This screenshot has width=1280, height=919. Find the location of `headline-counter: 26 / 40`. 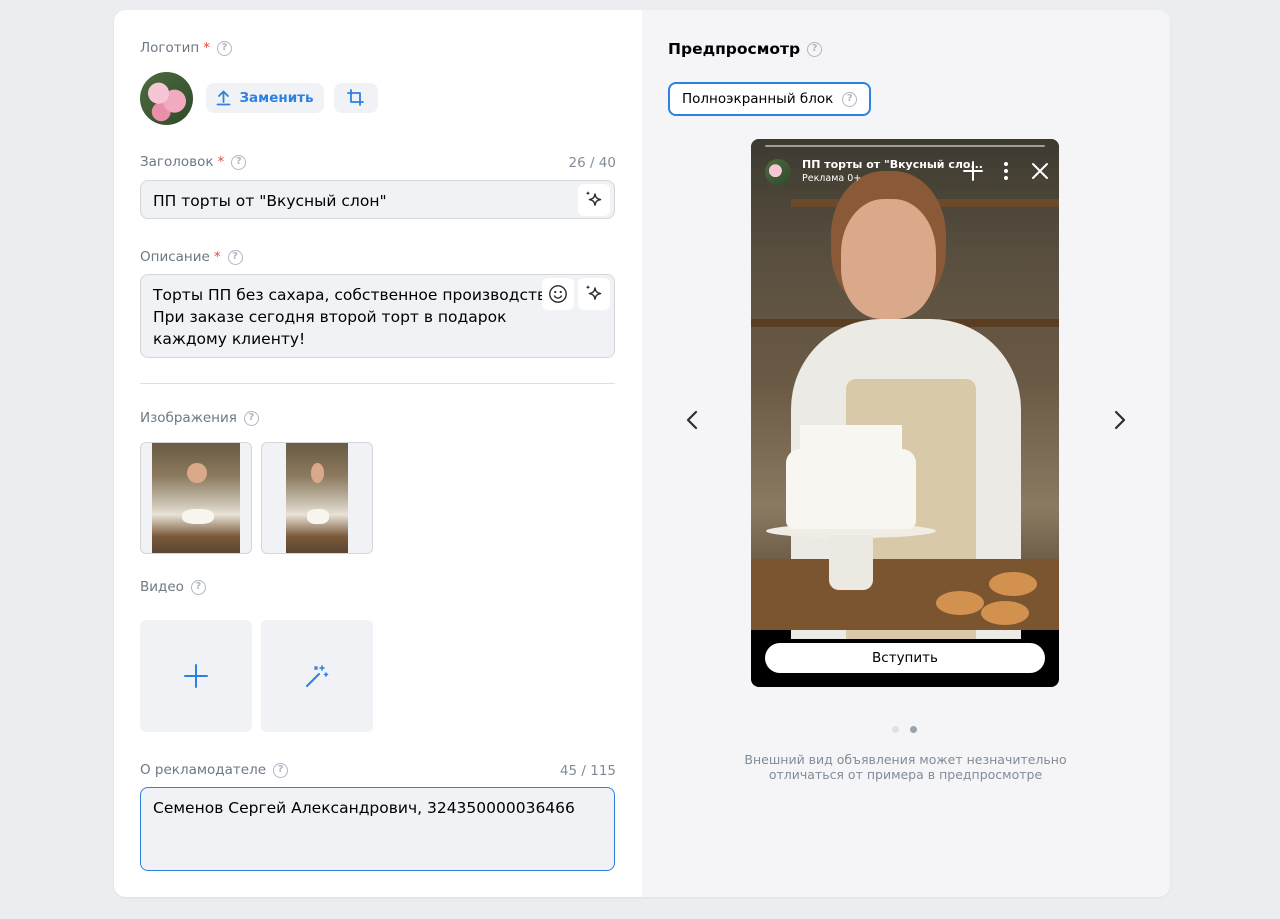

headline-counter: 26 / 40 is located at coordinates (592, 163).